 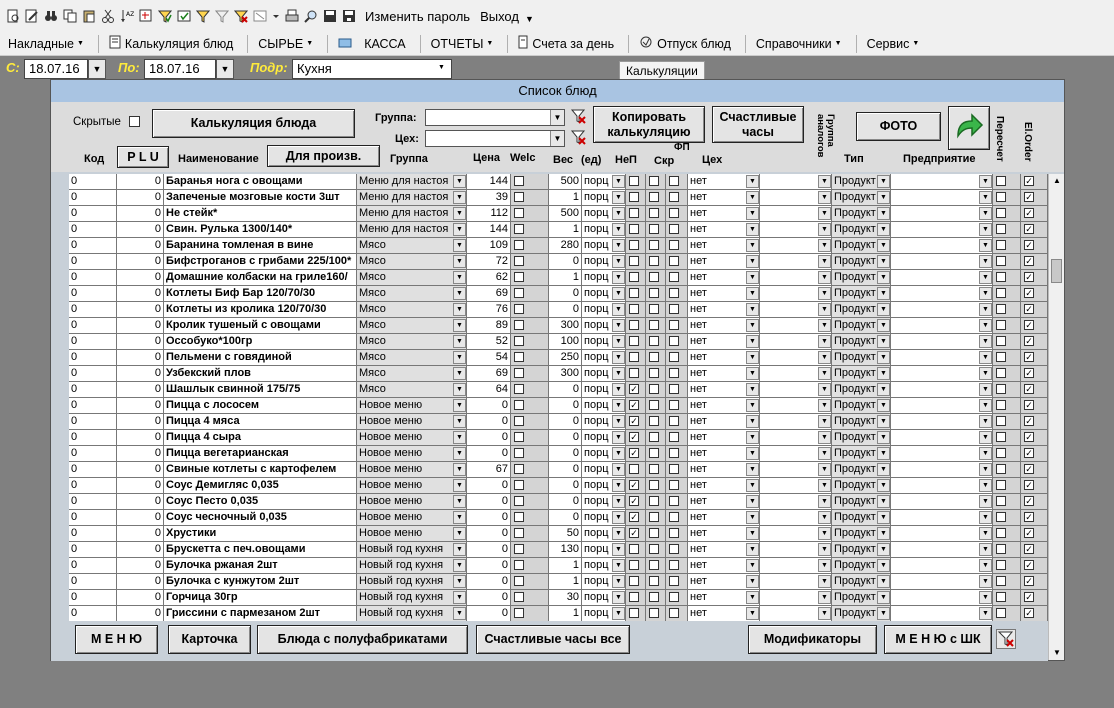 What do you see at coordinates (93, 470) in the screenshot?
I see `code-cell: 0` at bounding box center [93, 470].